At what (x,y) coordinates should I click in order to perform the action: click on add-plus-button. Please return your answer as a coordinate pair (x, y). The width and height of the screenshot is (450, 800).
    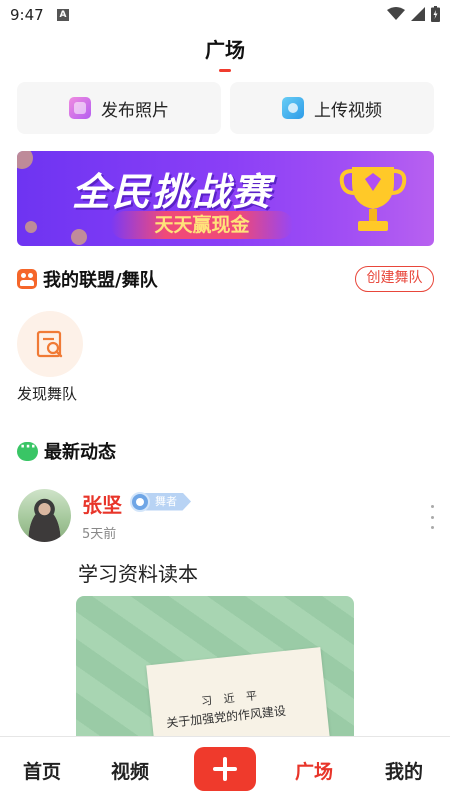
    Looking at the image, I should click on (225, 769).